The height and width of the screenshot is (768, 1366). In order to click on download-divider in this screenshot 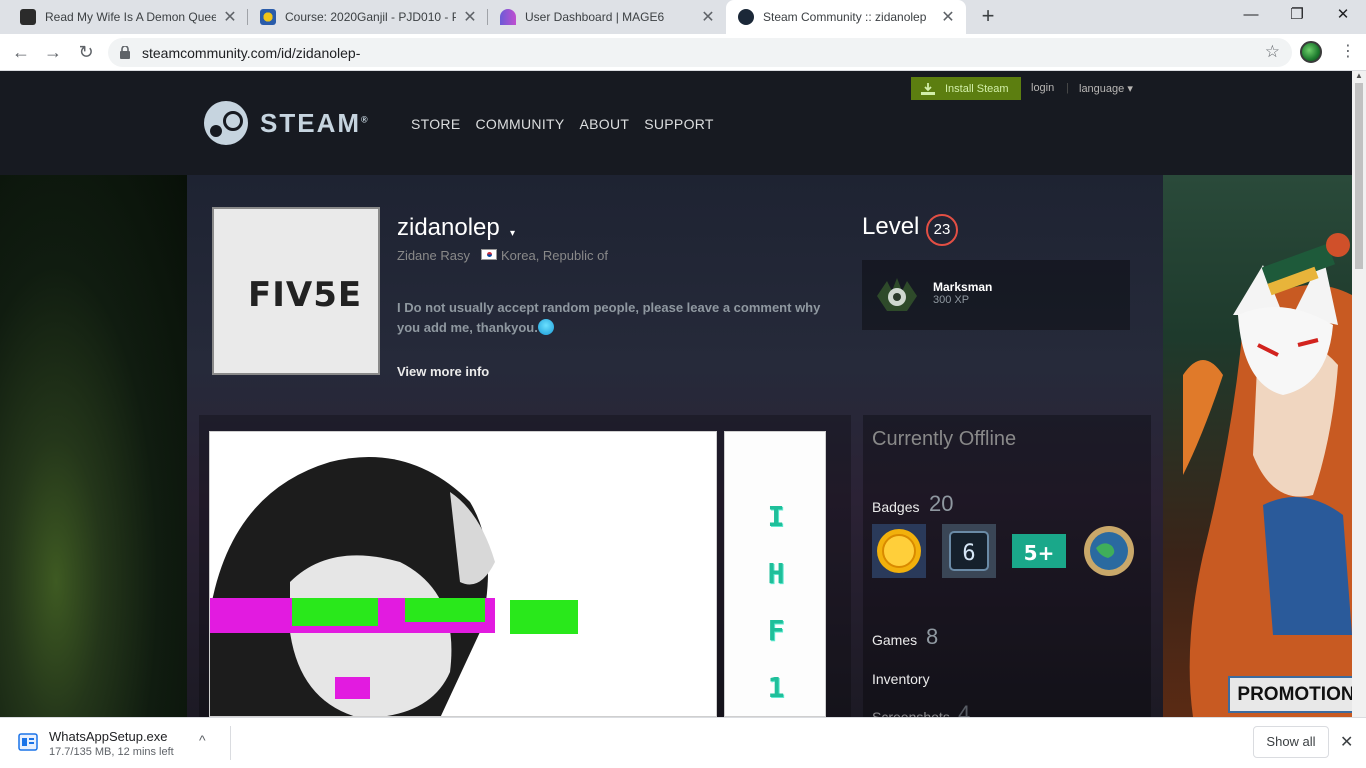, I will do `click(230, 743)`.